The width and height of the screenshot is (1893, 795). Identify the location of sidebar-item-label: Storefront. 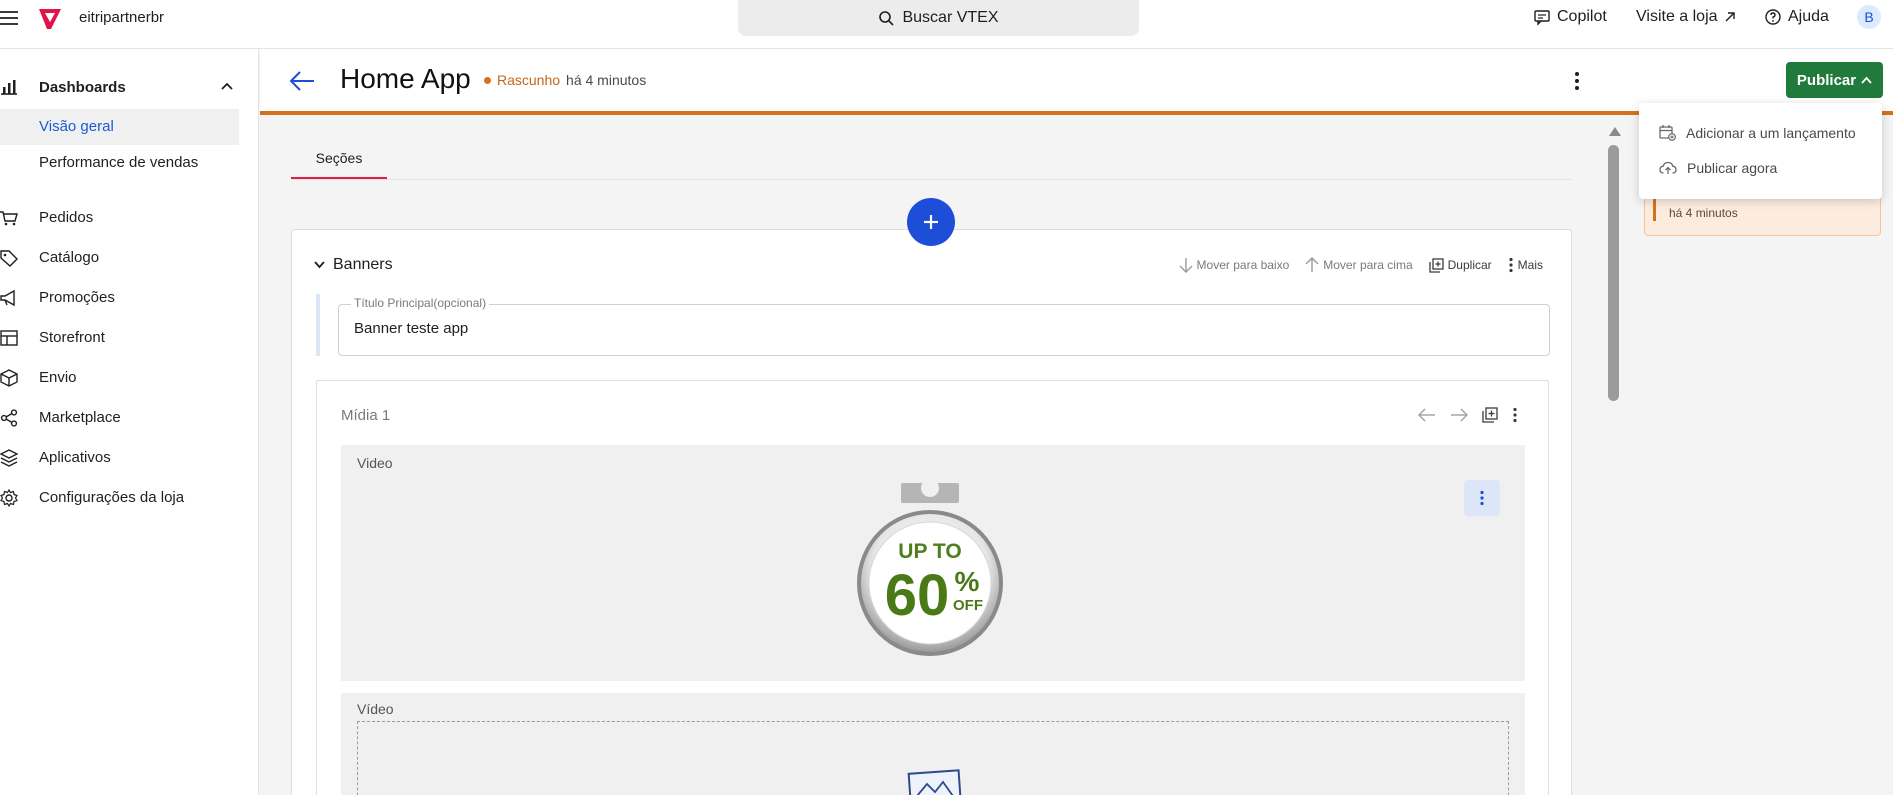
(72, 337).